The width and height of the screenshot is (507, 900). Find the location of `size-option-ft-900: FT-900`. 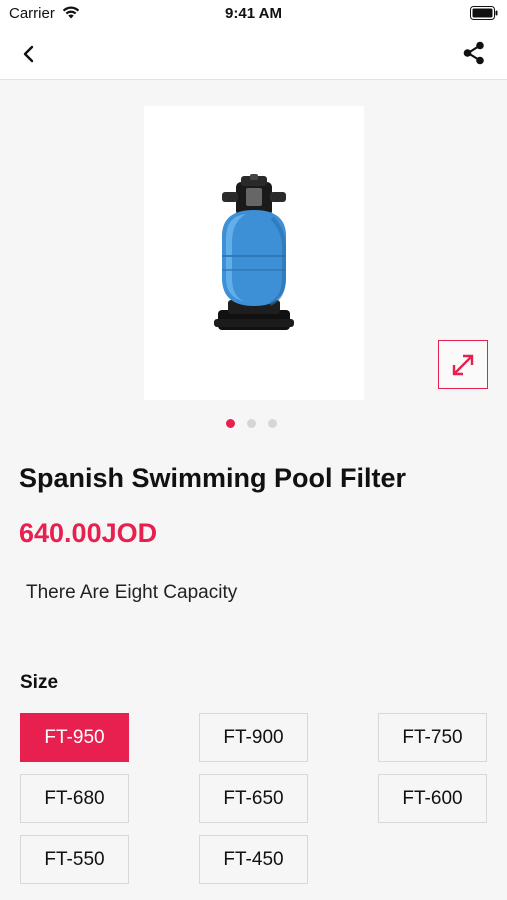

size-option-ft-900: FT-900 is located at coordinates (253, 737).